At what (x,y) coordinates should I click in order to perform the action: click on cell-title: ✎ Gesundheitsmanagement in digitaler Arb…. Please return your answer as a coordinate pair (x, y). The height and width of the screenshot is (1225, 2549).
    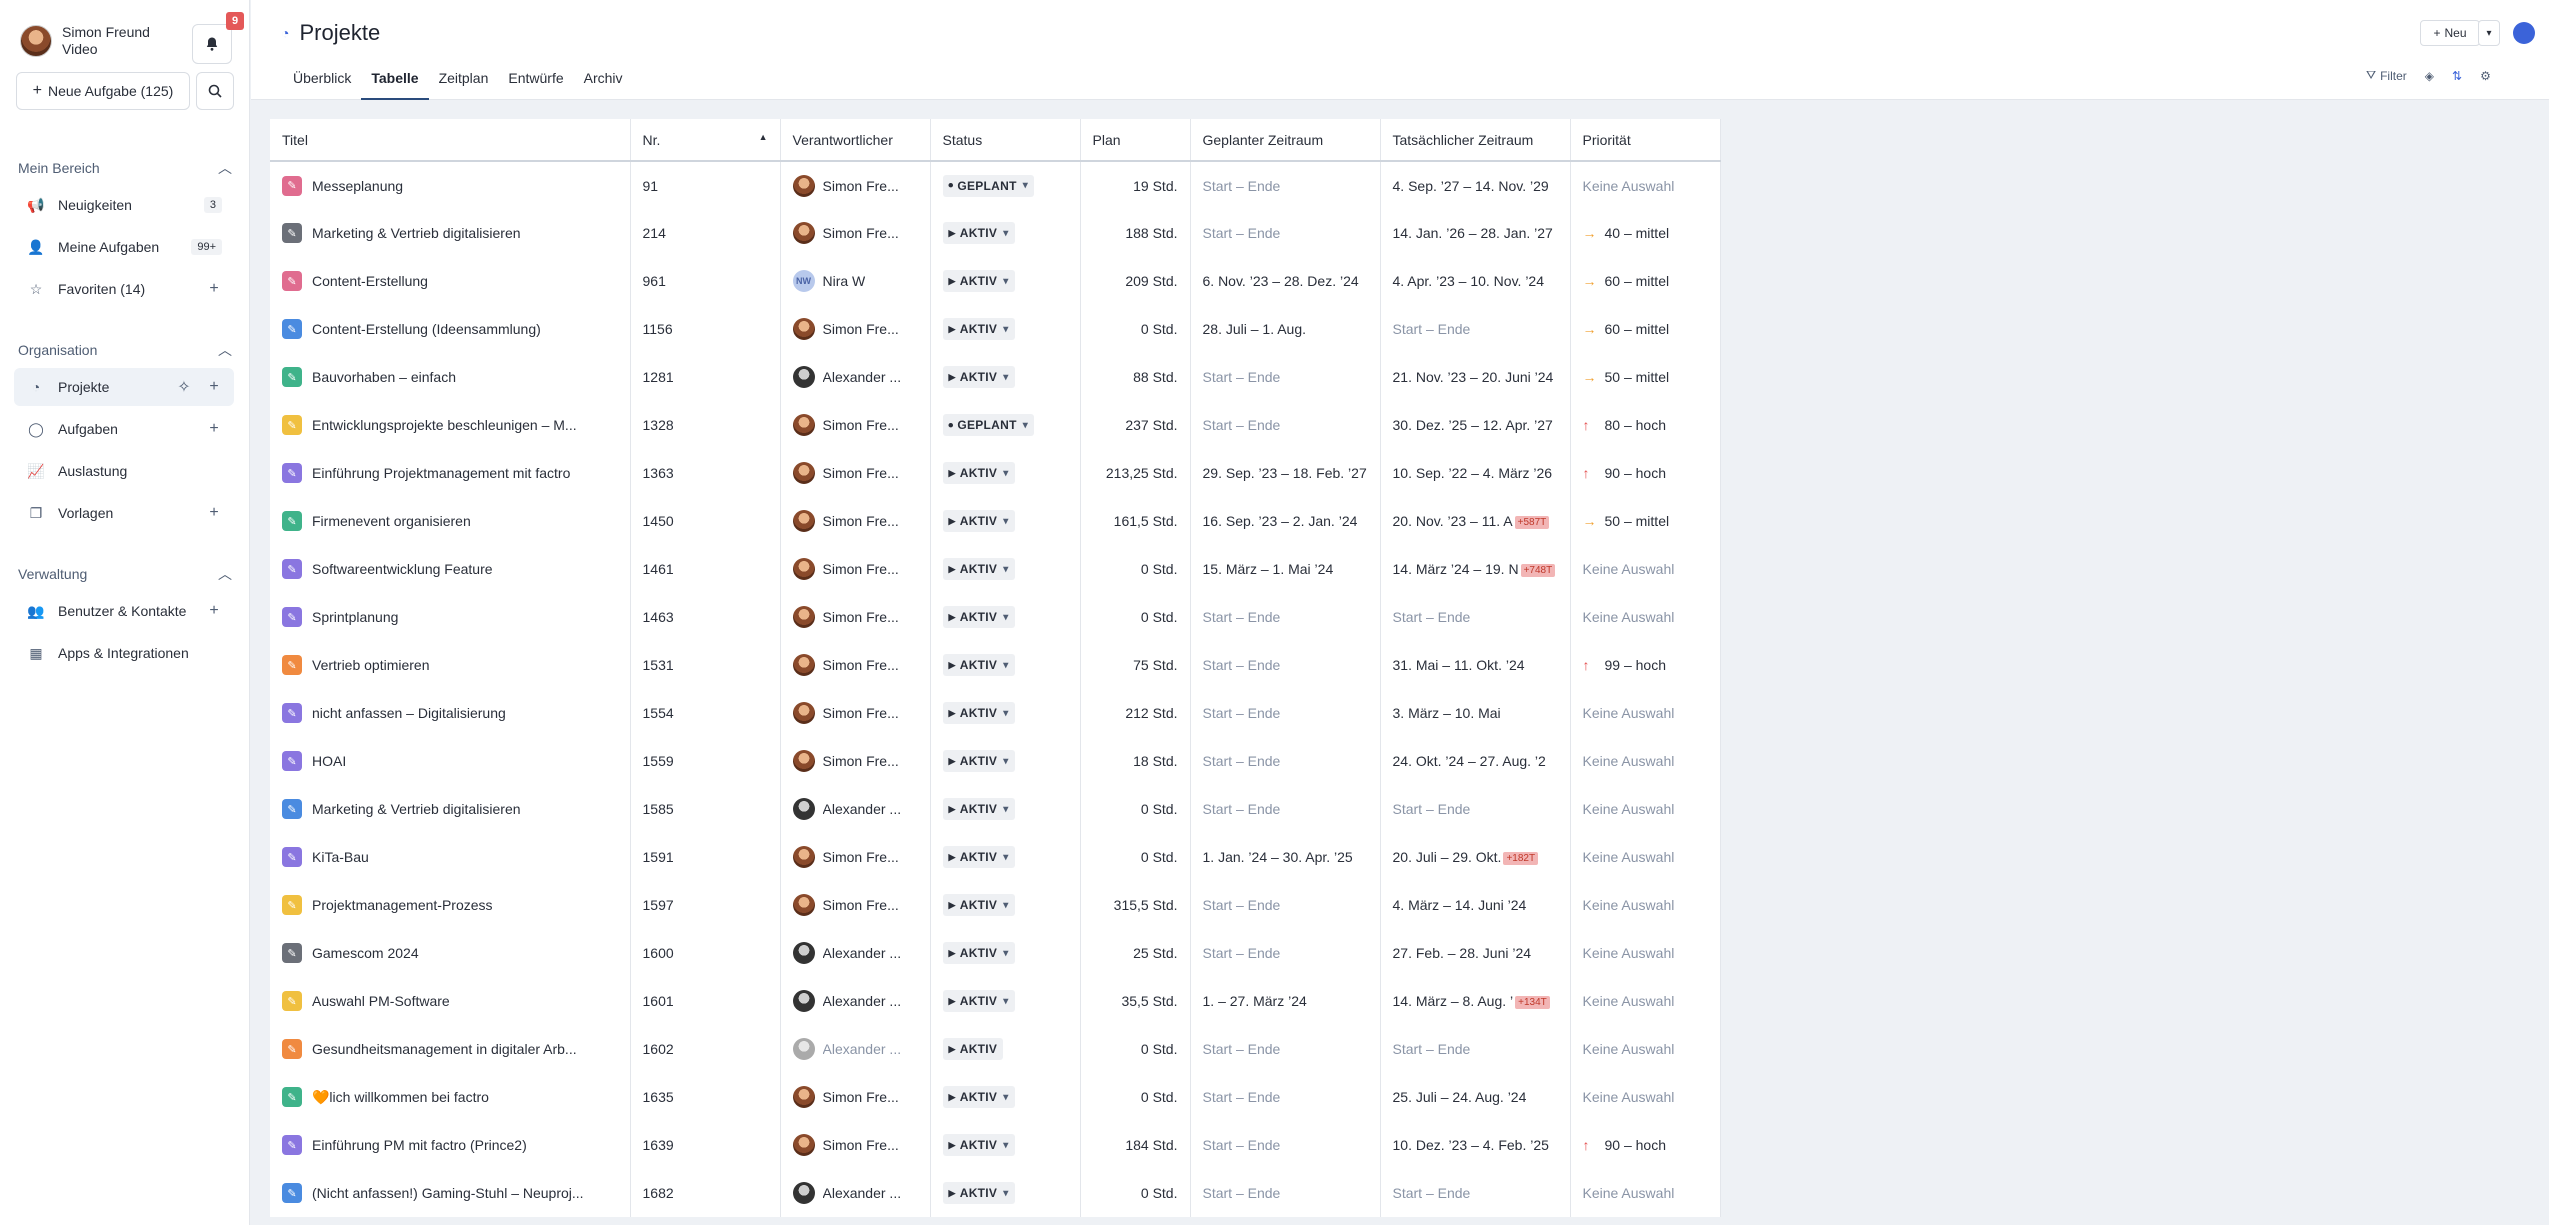
    Looking at the image, I should click on (450, 1049).